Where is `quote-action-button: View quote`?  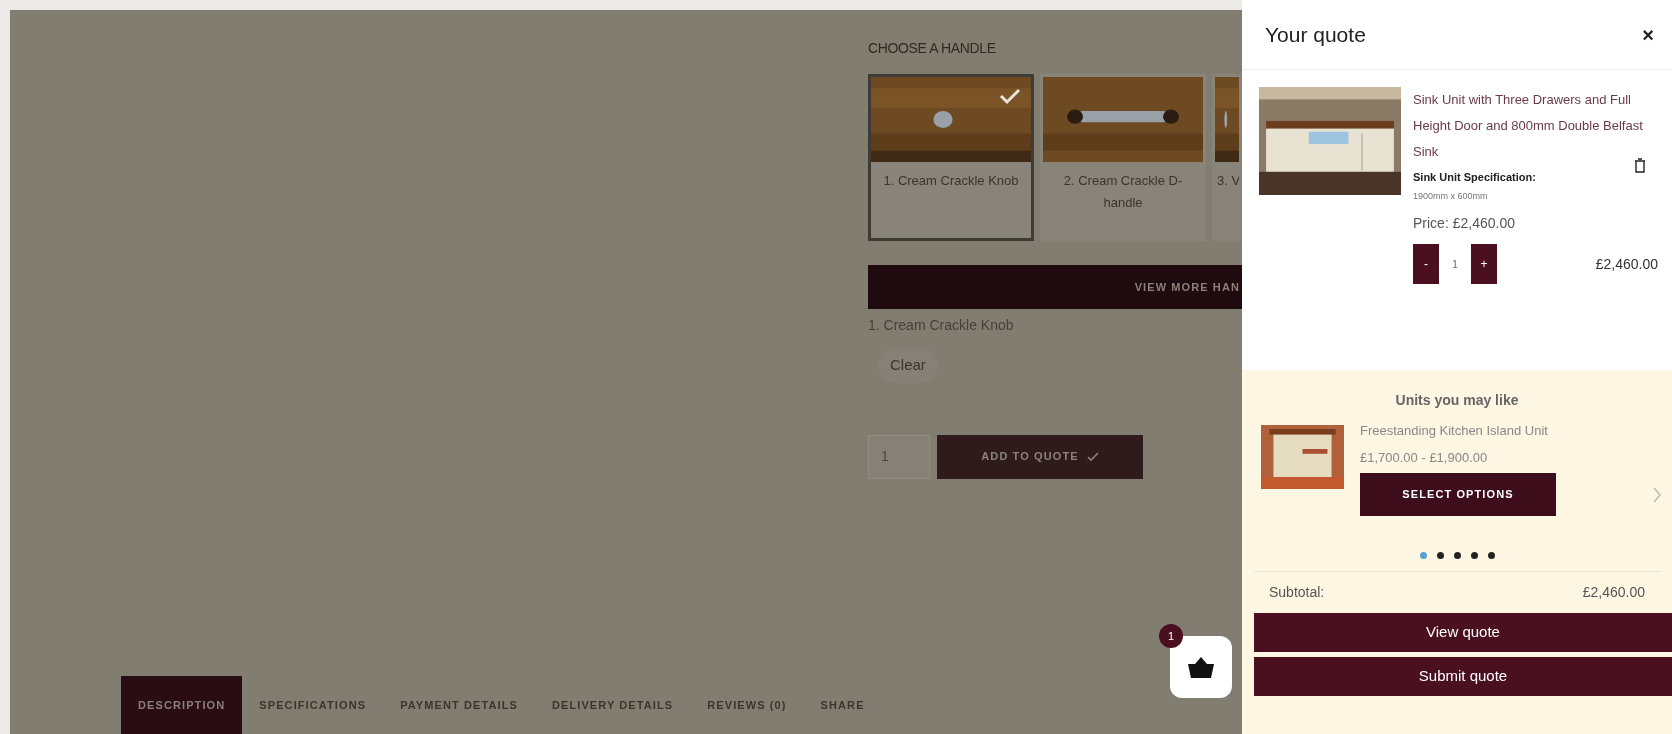
quote-action-button: View quote is located at coordinates (1463, 632).